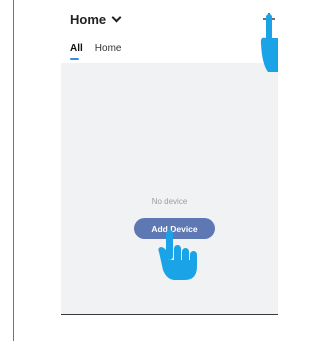 This screenshot has width=320, height=341. Describe the element at coordinates (13, 170) in the screenshot. I see `page-border-line` at that location.